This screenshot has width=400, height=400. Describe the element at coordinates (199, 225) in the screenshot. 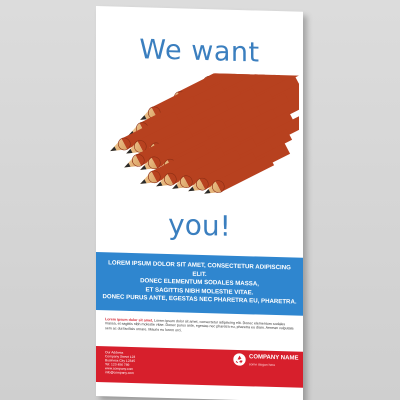

I see `headline-bottom: you!` at that location.